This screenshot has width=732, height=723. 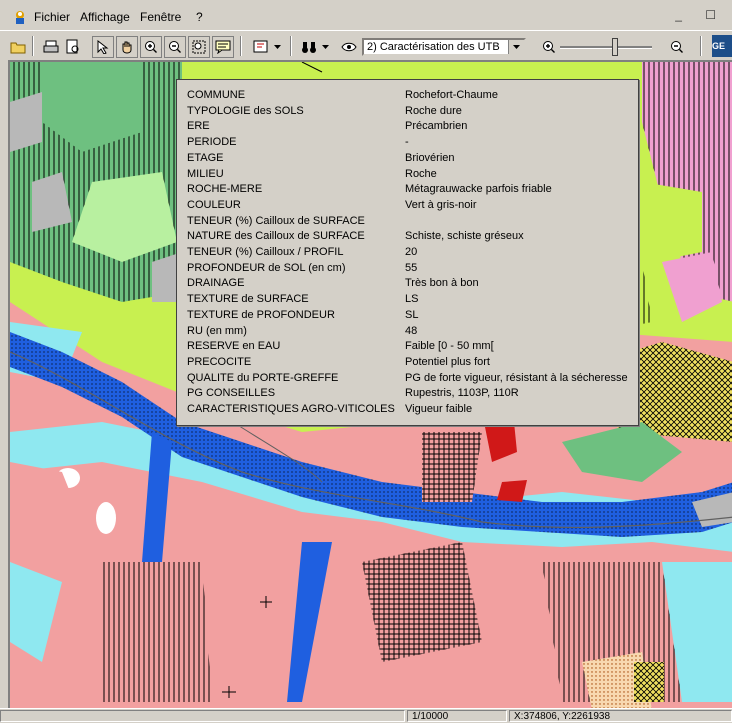 What do you see at coordinates (321, 159) in the screenshot?
I see `popup-row: ETAGE Briovérien` at bounding box center [321, 159].